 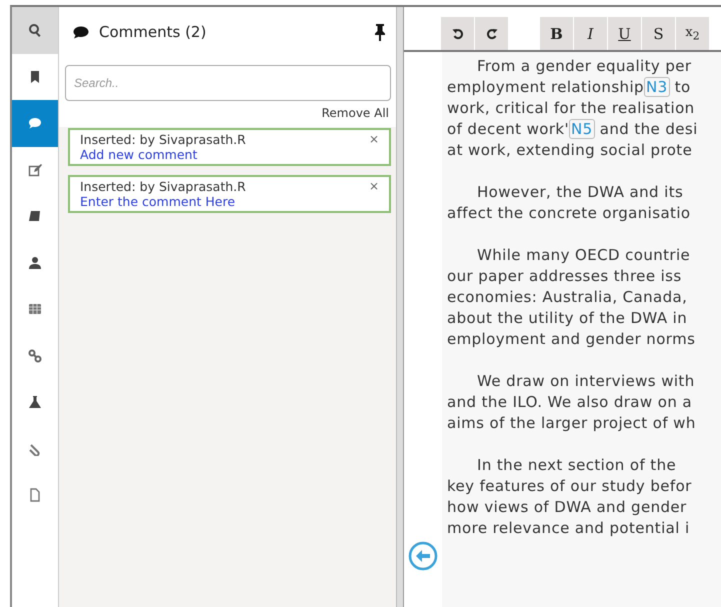 What do you see at coordinates (556, 33) in the screenshot?
I see `bold-button: B` at bounding box center [556, 33].